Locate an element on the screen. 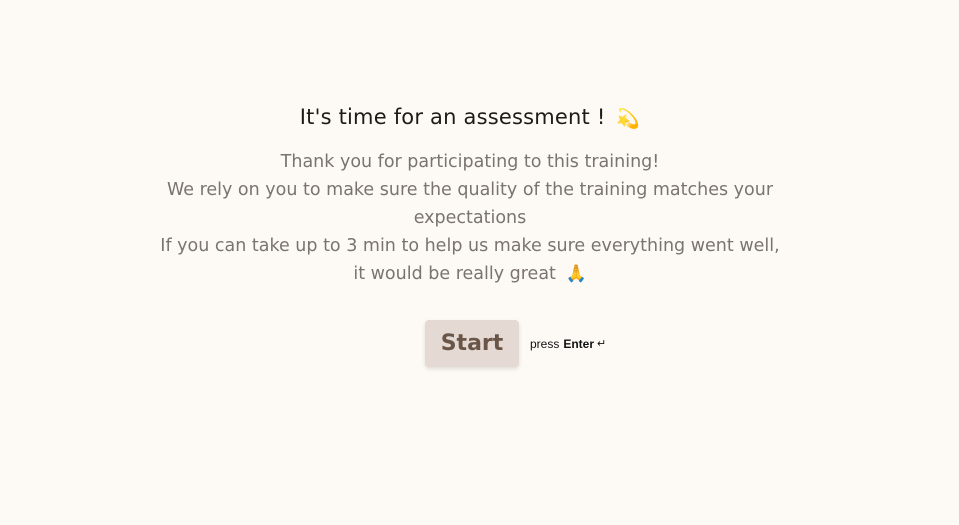  enter-key-icon: ↵ is located at coordinates (602, 344).